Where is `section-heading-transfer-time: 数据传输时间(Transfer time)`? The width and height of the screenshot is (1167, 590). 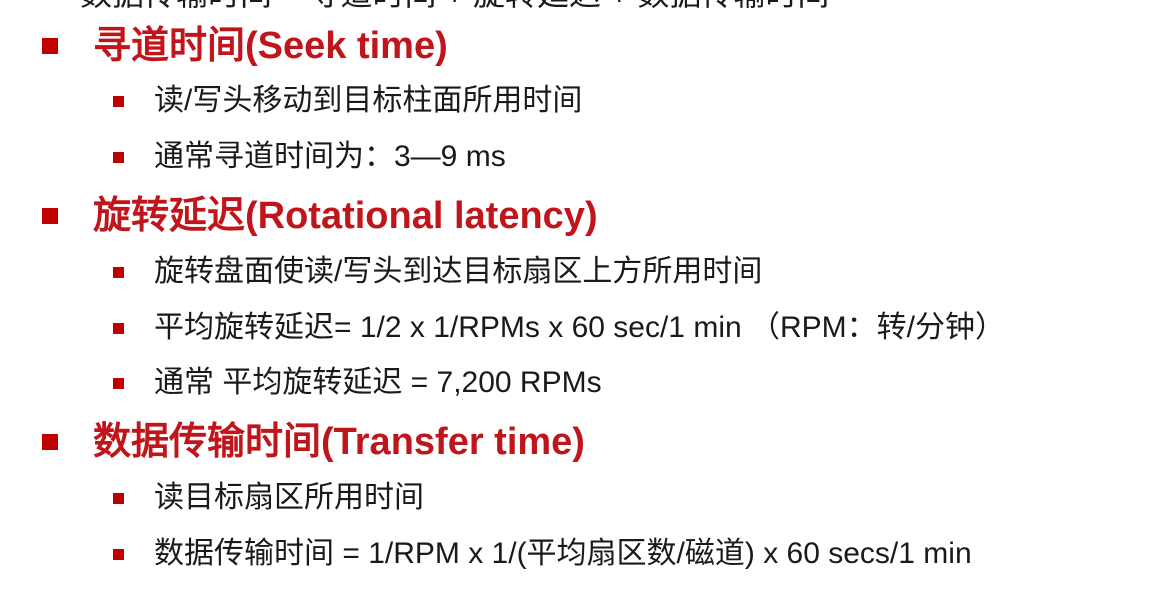 section-heading-transfer-time: 数据传输时间(Transfer time) is located at coordinates (313, 442).